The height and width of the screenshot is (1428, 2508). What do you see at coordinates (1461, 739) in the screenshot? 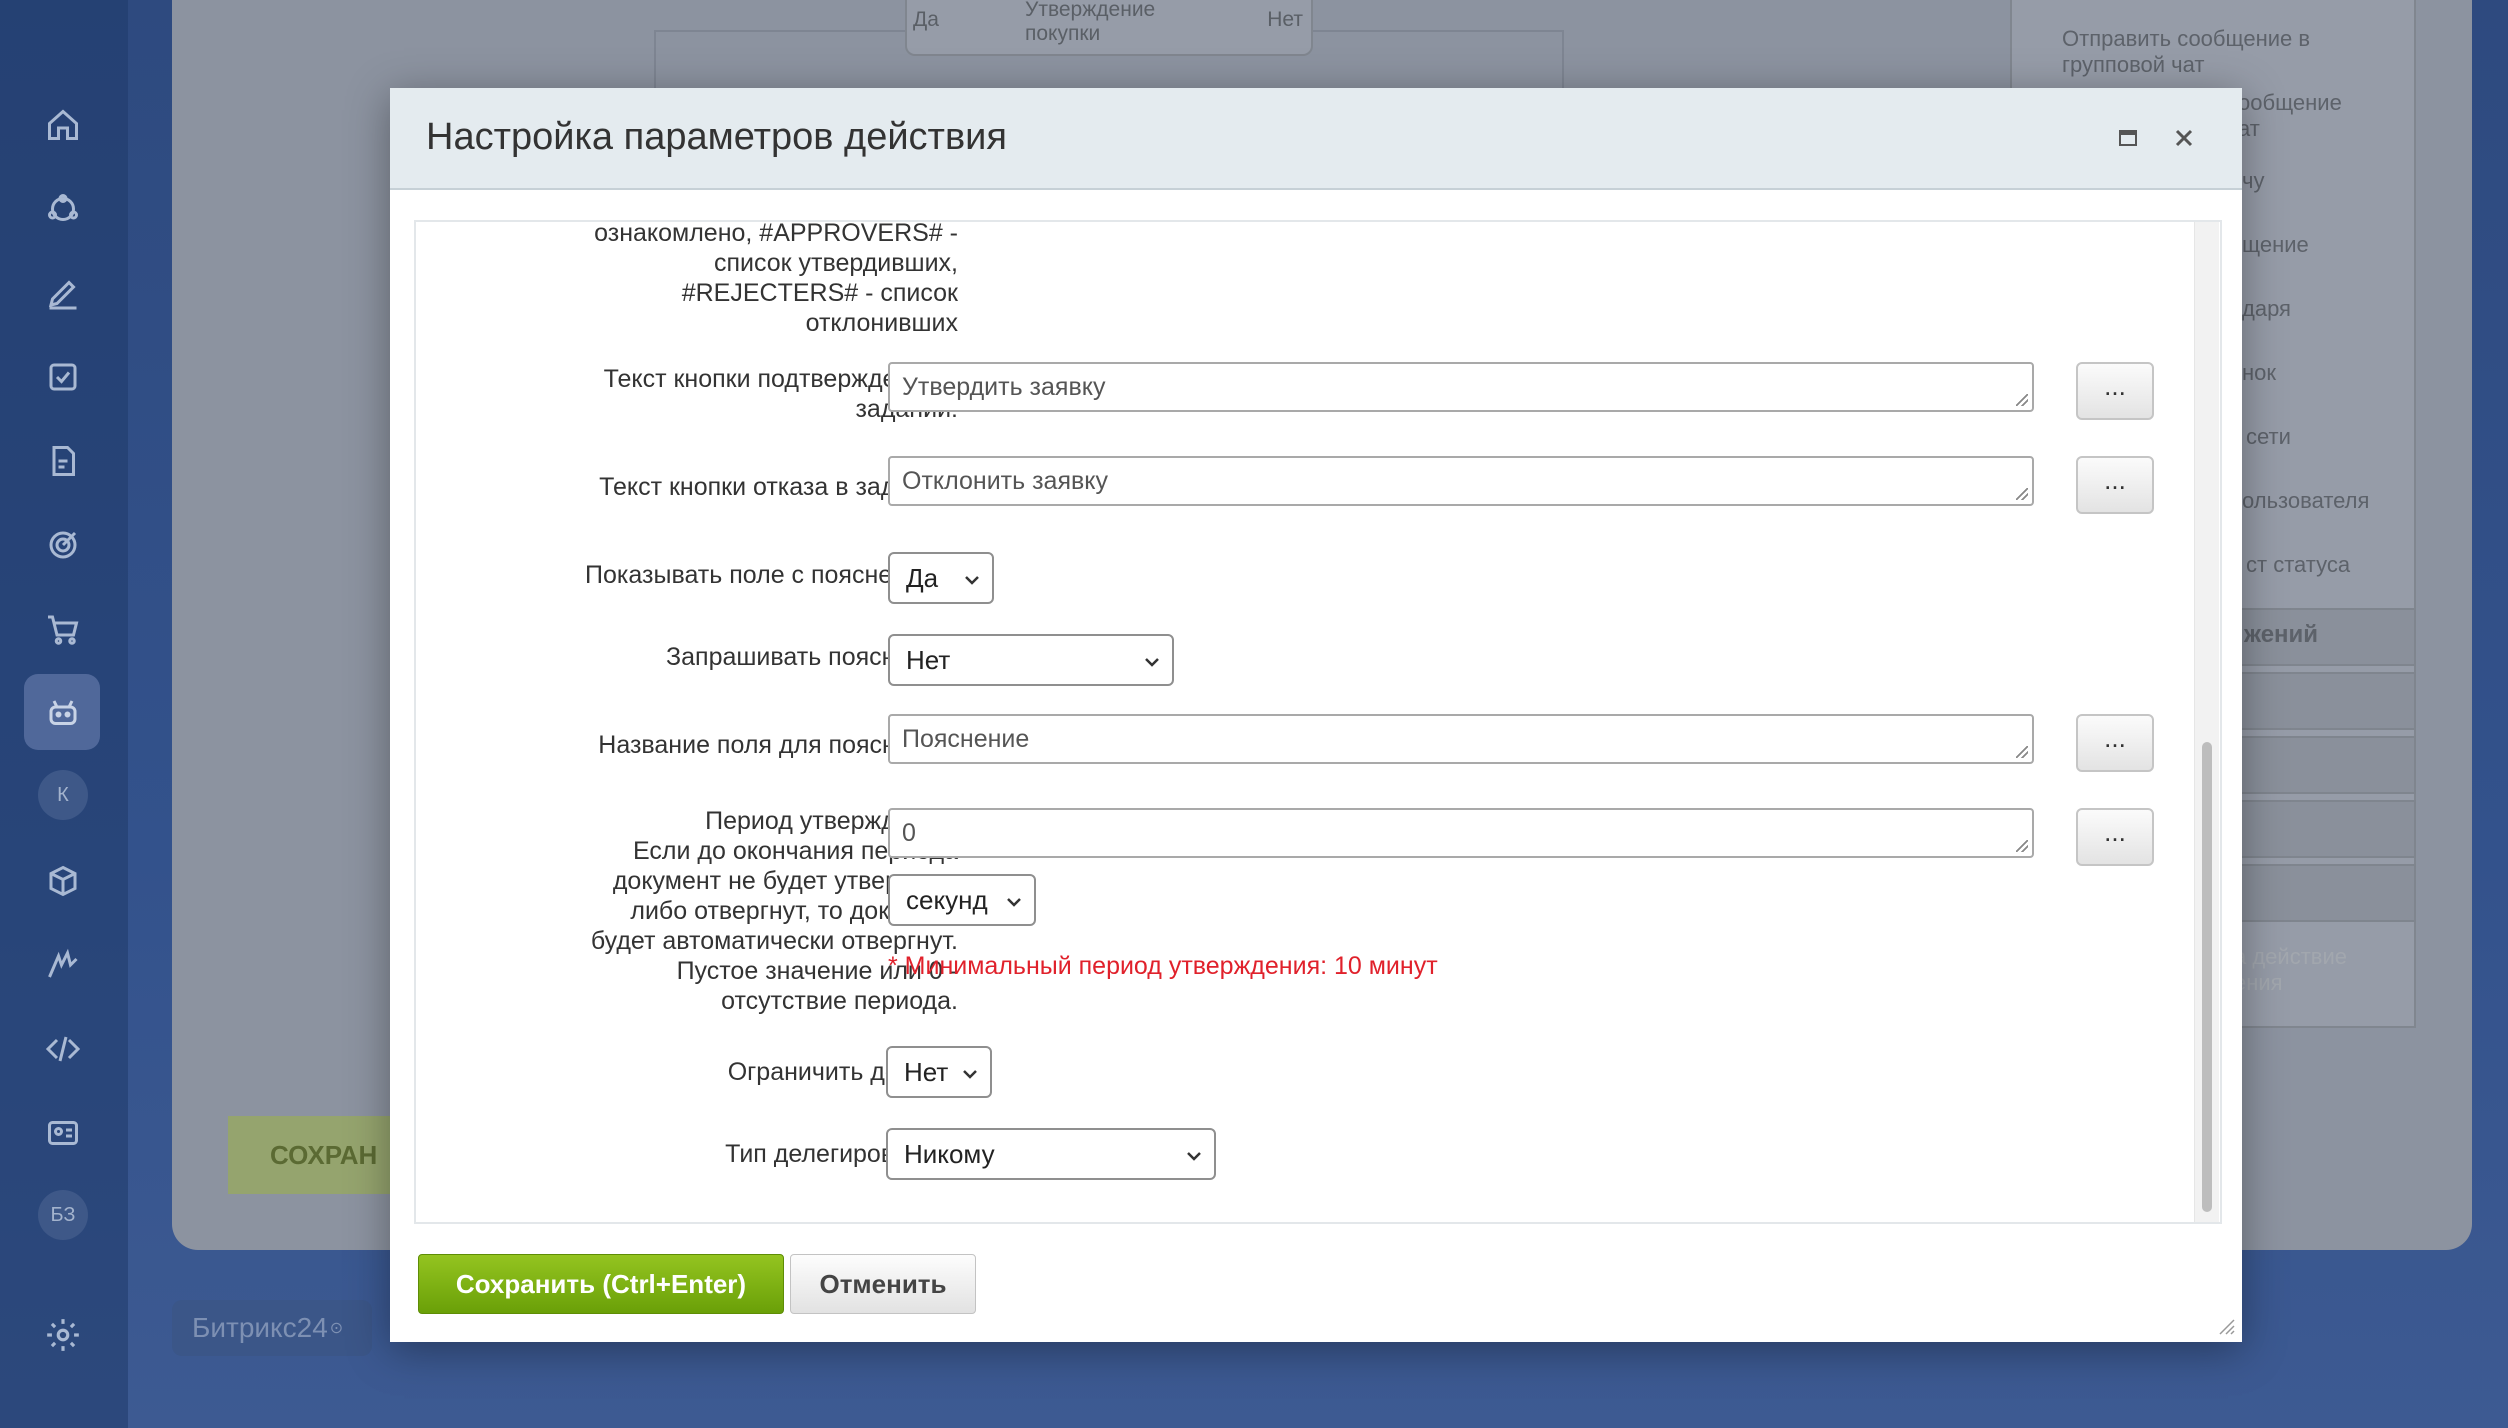
I see `comment-field-name-input: Пояснение` at bounding box center [1461, 739].